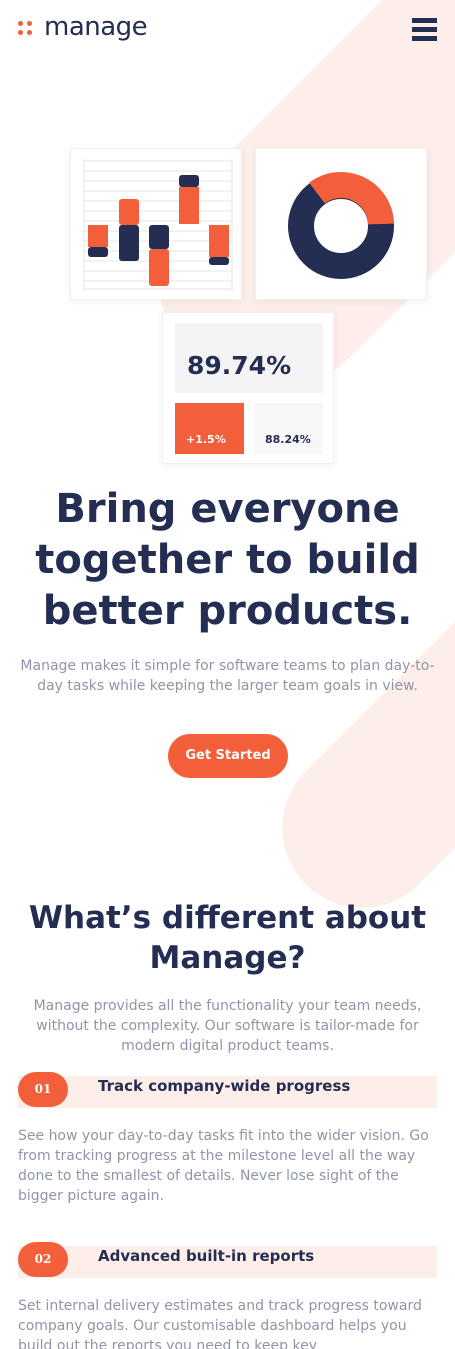 The height and width of the screenshot is (1349, 455). Describe the element at coordinates (26, 27) in the screenshot. I see `logo-dots-icon` at that location.